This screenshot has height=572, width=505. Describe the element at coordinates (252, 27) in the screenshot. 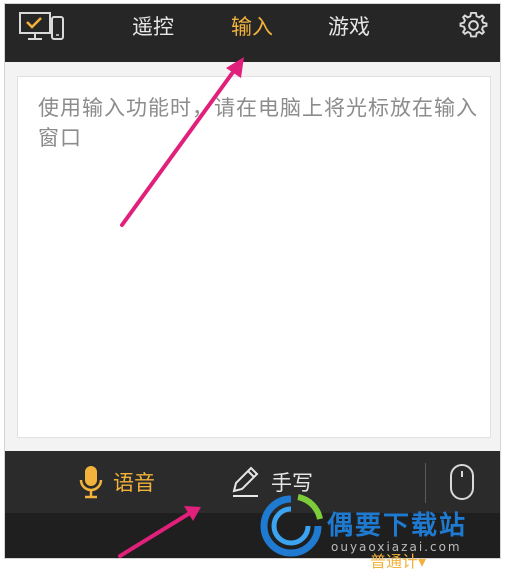

I see `tab-input: 输入` at that location.